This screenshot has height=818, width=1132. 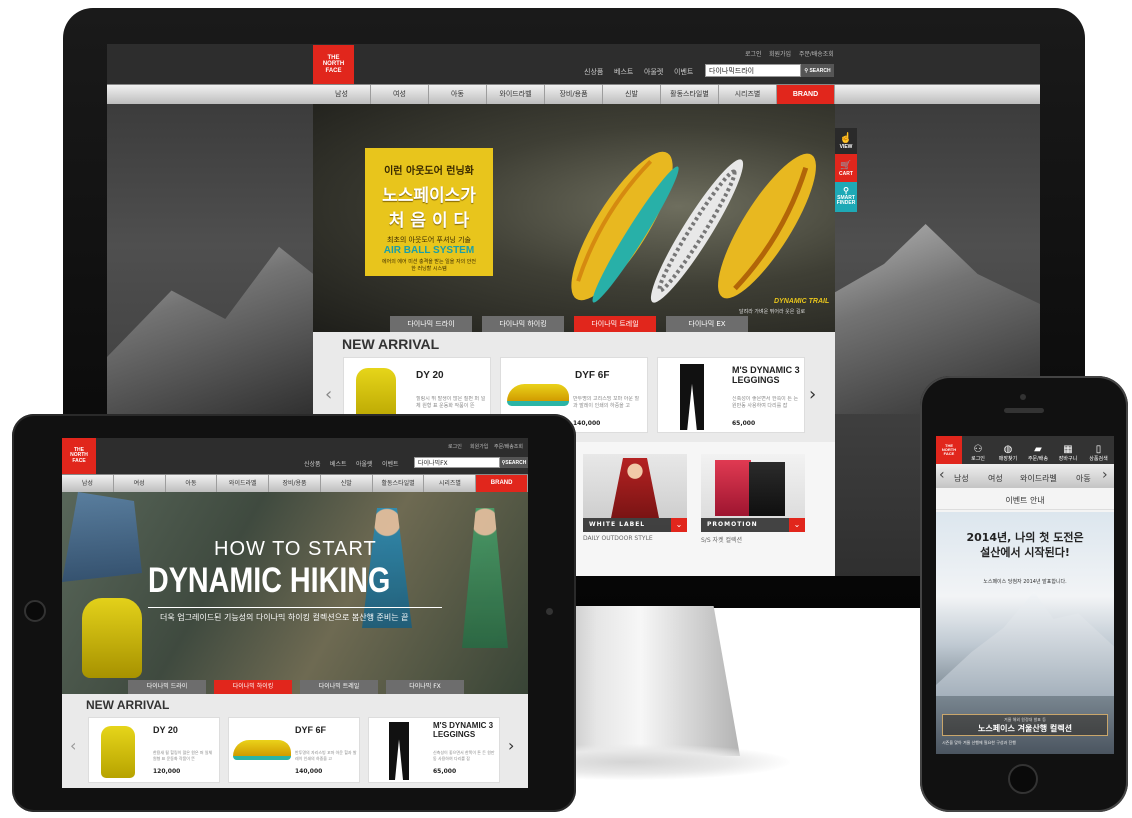 I want to click on nav-next-button: ›, so click(x=1105, y=475).